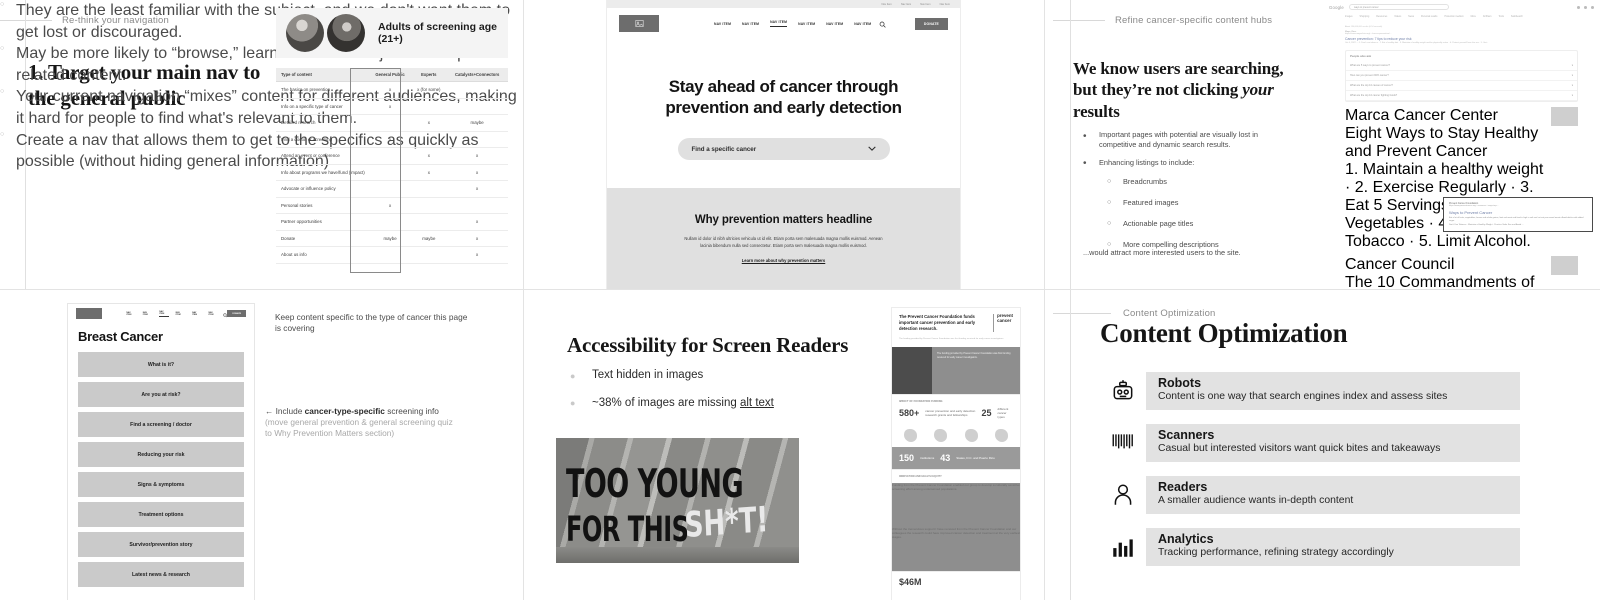  I want to click on find-cancer-dropdown: Find a specific cancer, so click(783, 149).